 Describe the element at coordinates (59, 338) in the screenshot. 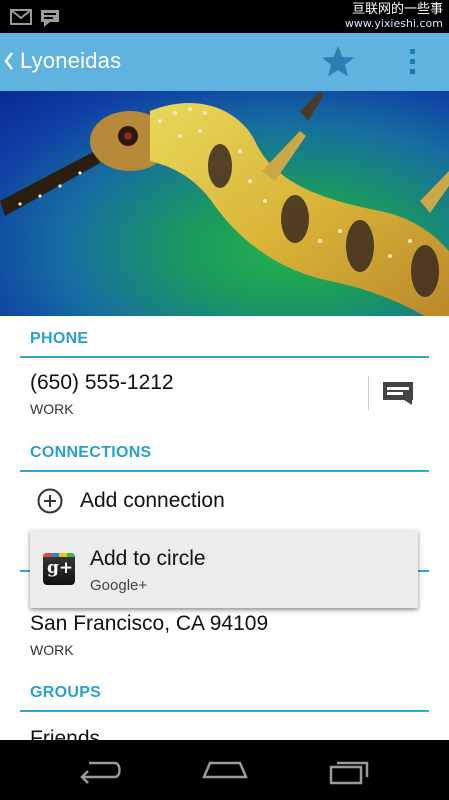

I see `phone-header-label: PHONE` at that location.